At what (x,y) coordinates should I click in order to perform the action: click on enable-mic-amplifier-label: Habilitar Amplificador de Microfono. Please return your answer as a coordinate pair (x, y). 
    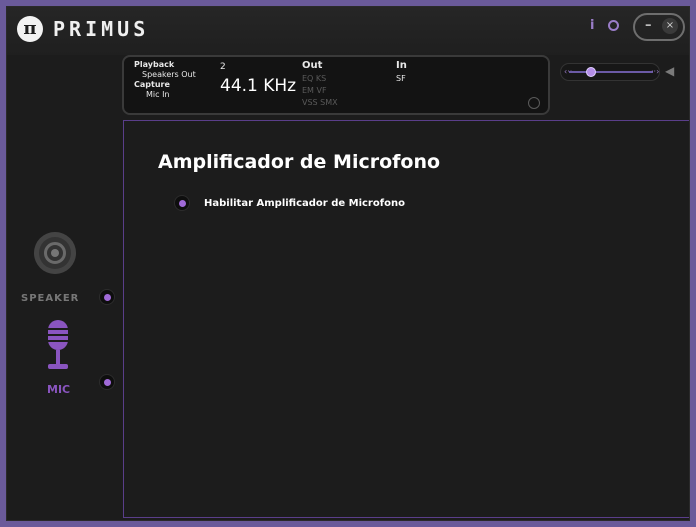
    Looking at the image, I should click on (304, 203).